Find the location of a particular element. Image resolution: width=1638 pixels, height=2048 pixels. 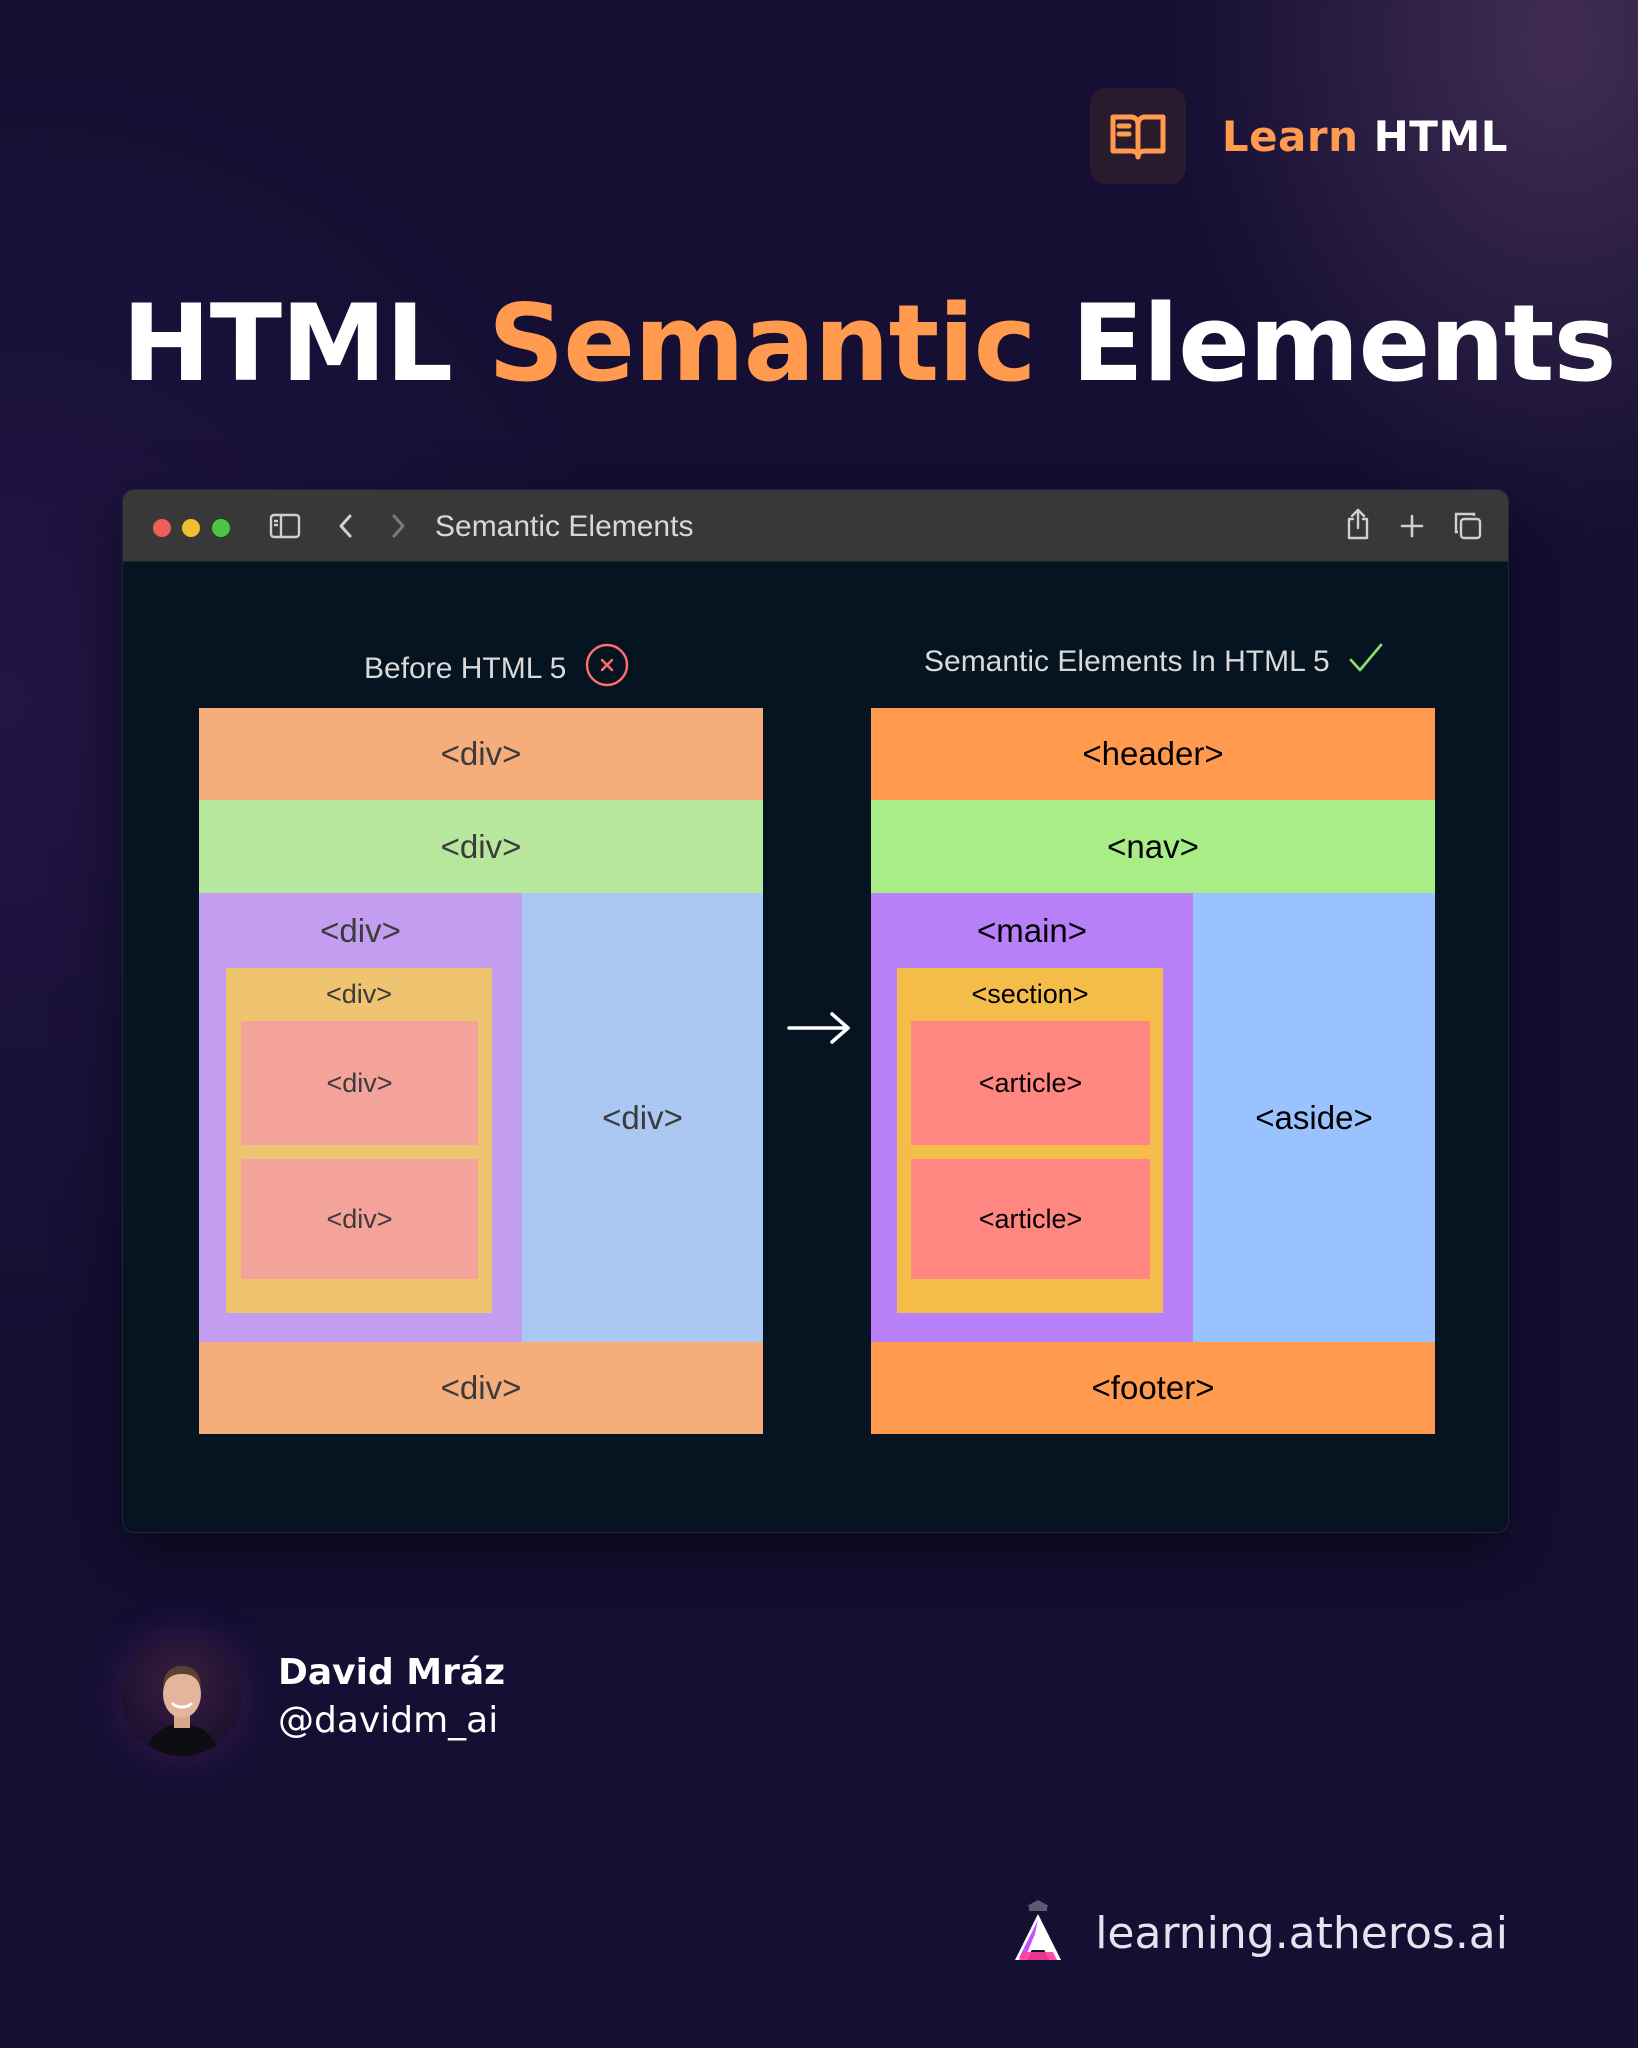

brand: Learn HTML is located at coordinates (1298, 136).